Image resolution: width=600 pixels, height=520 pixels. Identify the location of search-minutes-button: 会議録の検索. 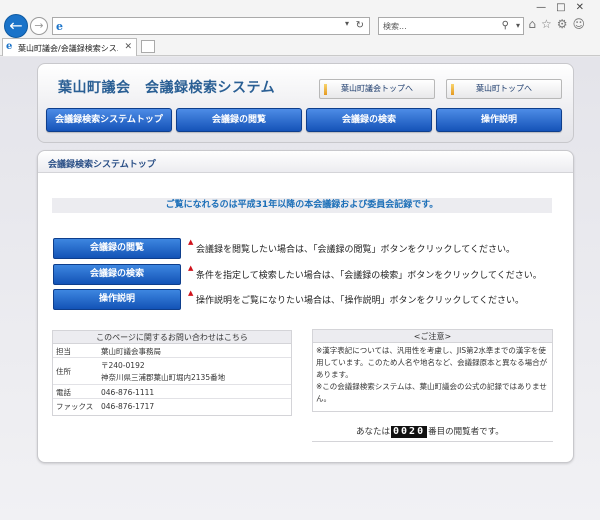
(117, 274).